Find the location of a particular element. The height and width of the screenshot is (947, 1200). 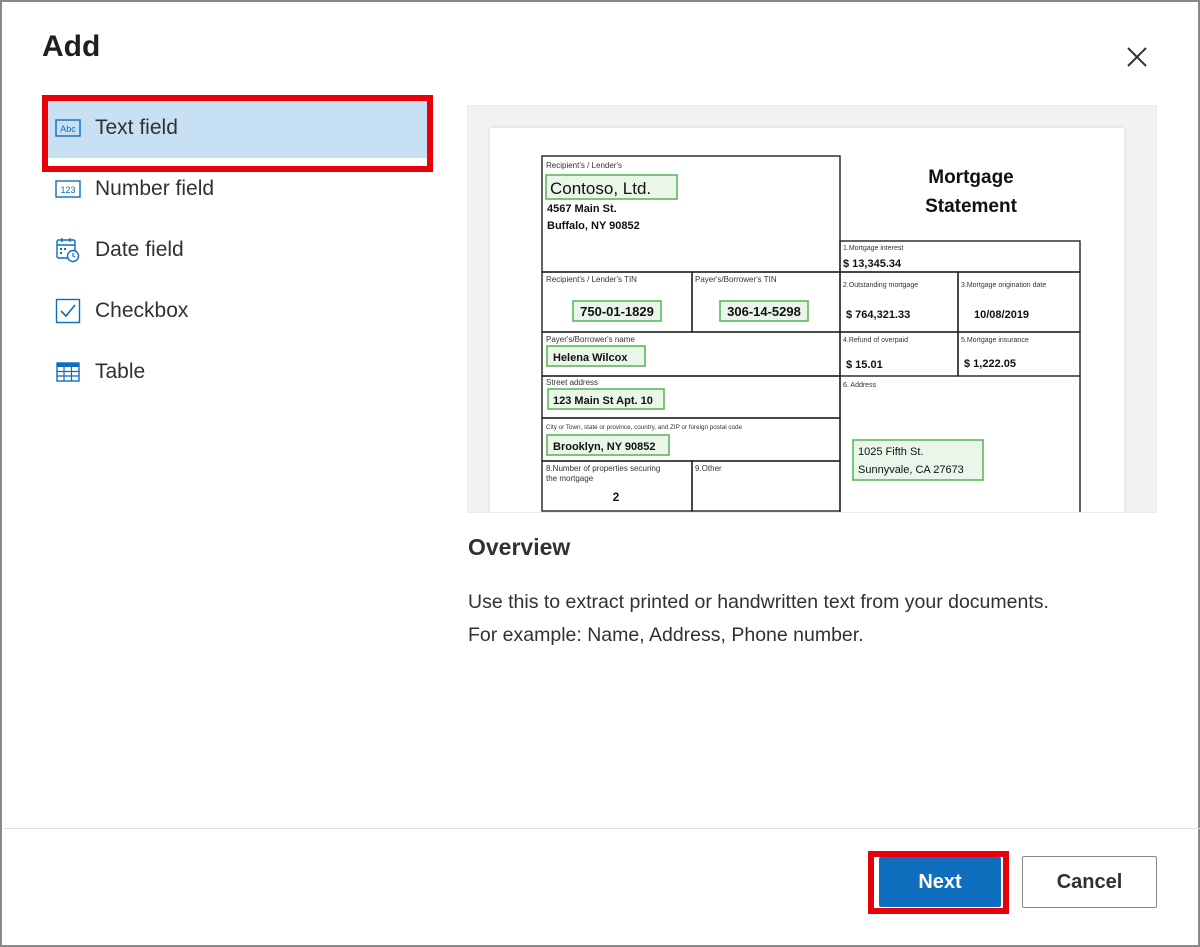

field-item-label: Text field is located at coordinates (136, 127).